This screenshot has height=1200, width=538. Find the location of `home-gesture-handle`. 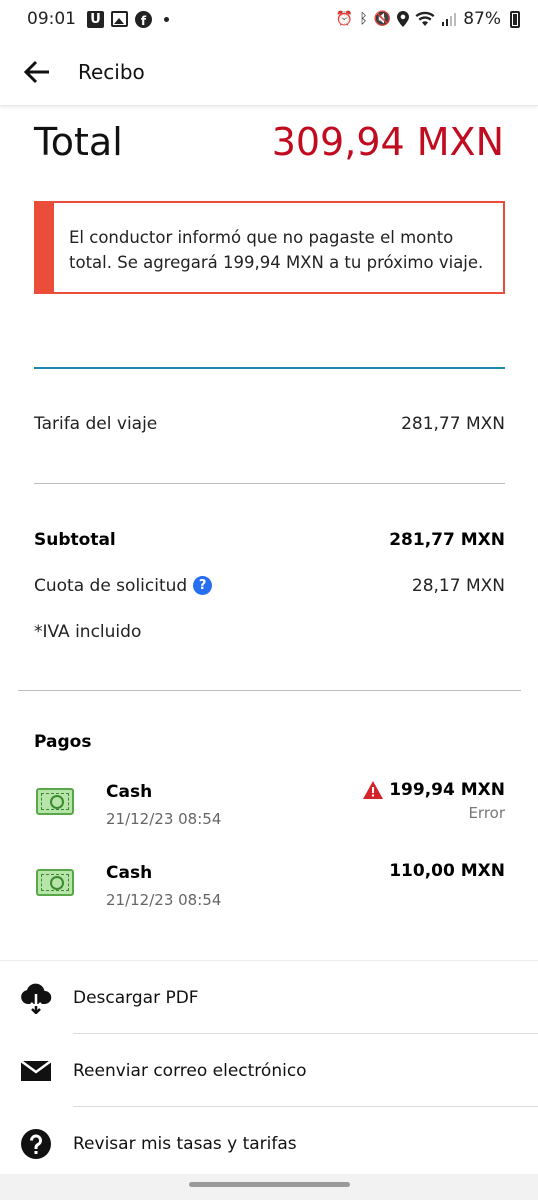

home-gesture-handle is located at coordinates (269, 1184).